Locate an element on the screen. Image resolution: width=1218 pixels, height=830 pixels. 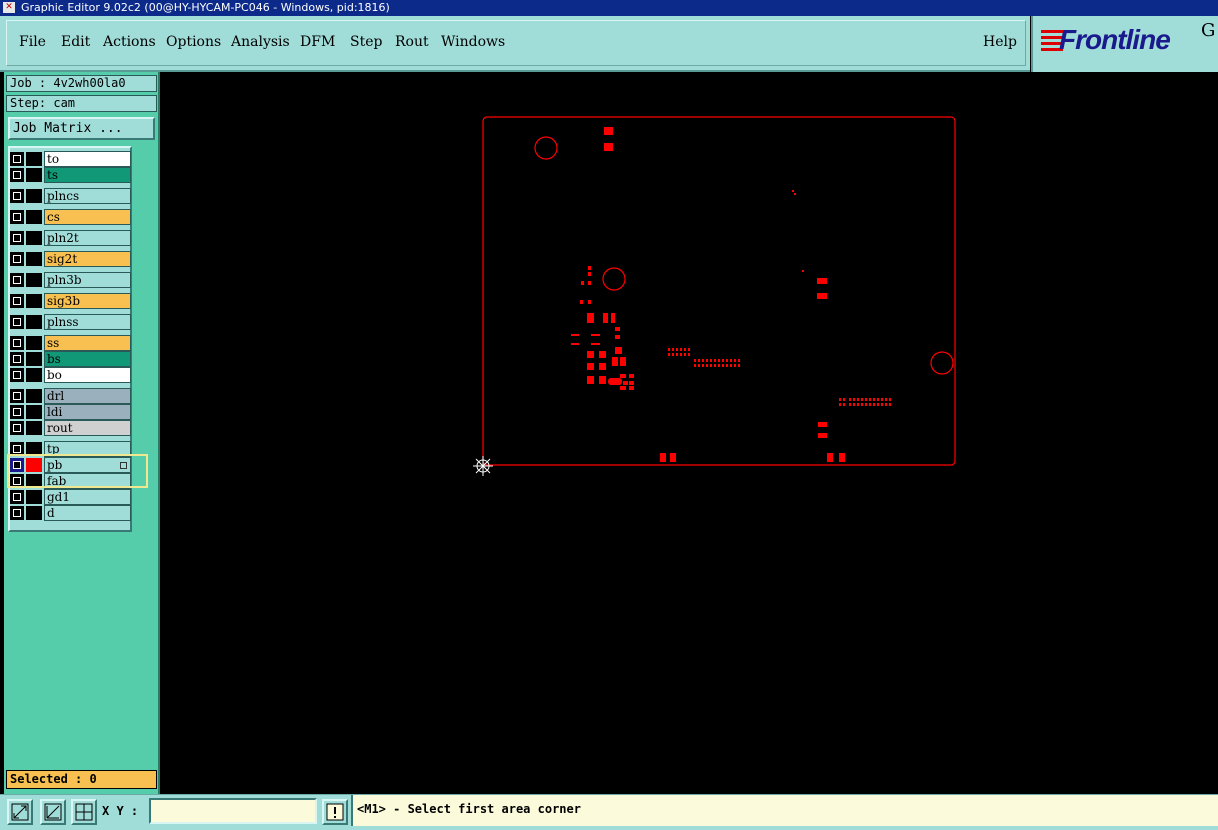
status-bar: X Y : <M1> - Select first area corner is located at coordinates (609, 812).